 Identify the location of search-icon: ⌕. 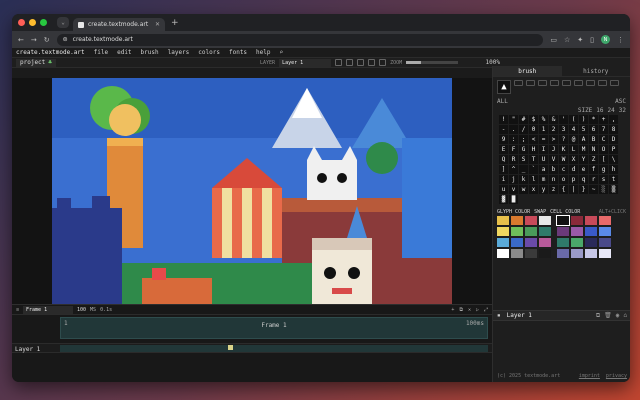
(282, 52).